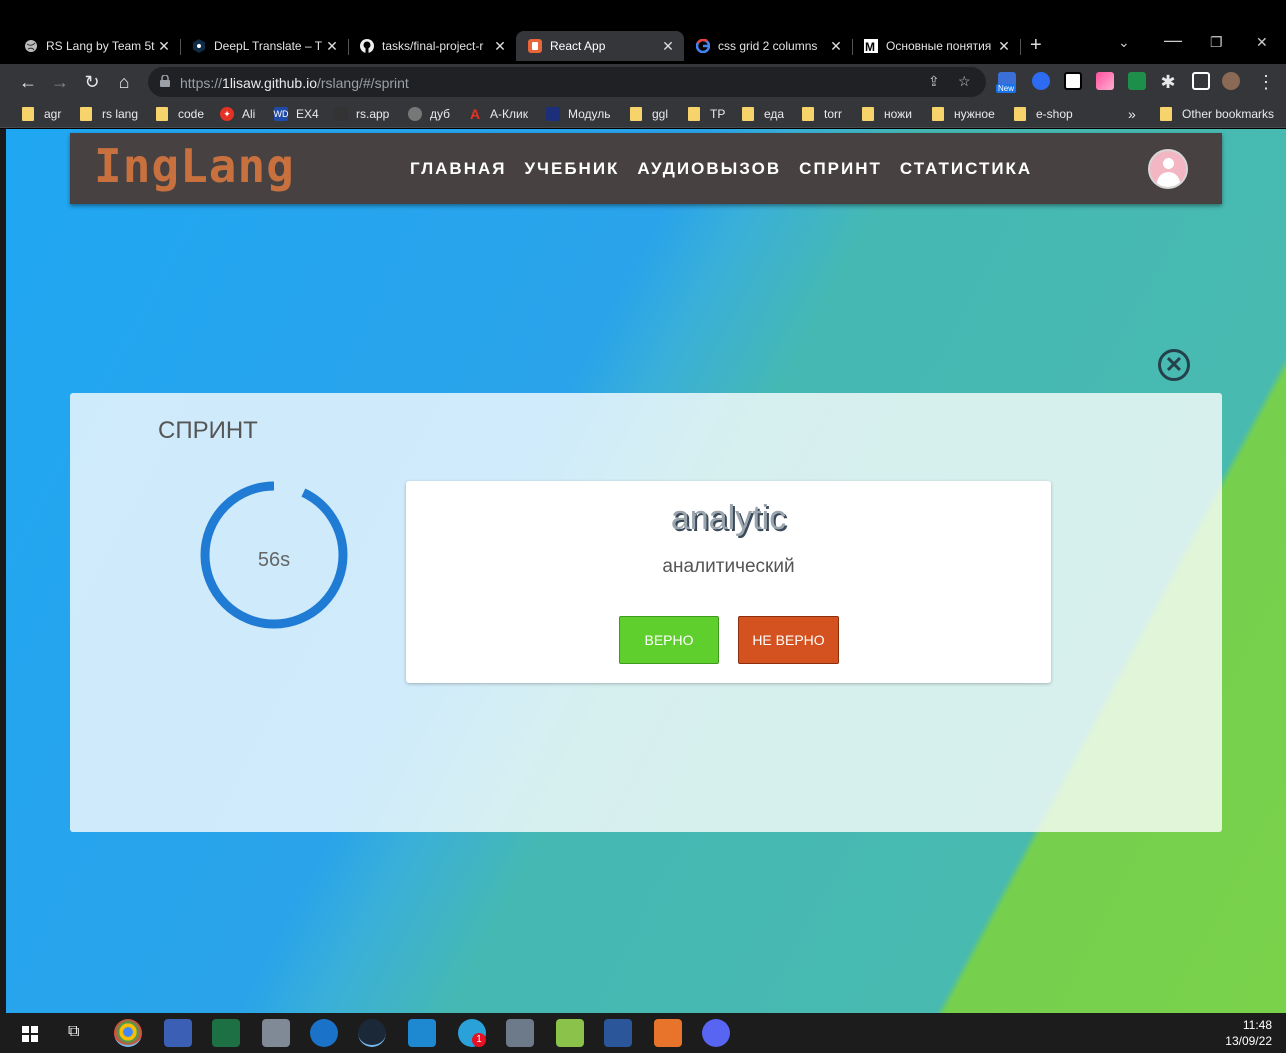 The width and height of the screenshot is (1286, 1053). Describe the element at coordinates (1266, 82) in the screenshot. I see `menu-dots-icon: ⋮` at that location.